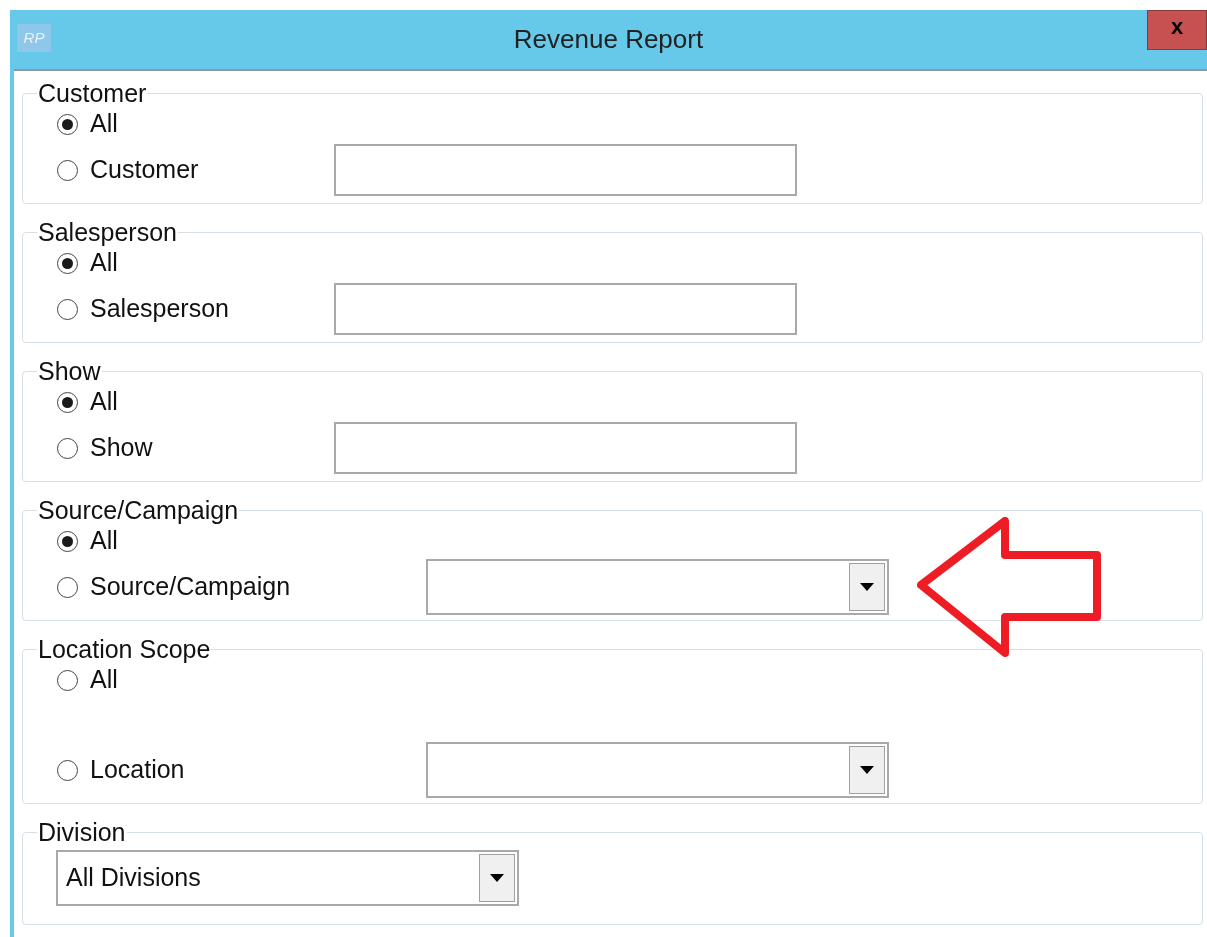 This screenshot has width=1207, height=937. Describe the element at coordinates (121, 448) in the screenshot. I see `radio-label: Show` at that location.